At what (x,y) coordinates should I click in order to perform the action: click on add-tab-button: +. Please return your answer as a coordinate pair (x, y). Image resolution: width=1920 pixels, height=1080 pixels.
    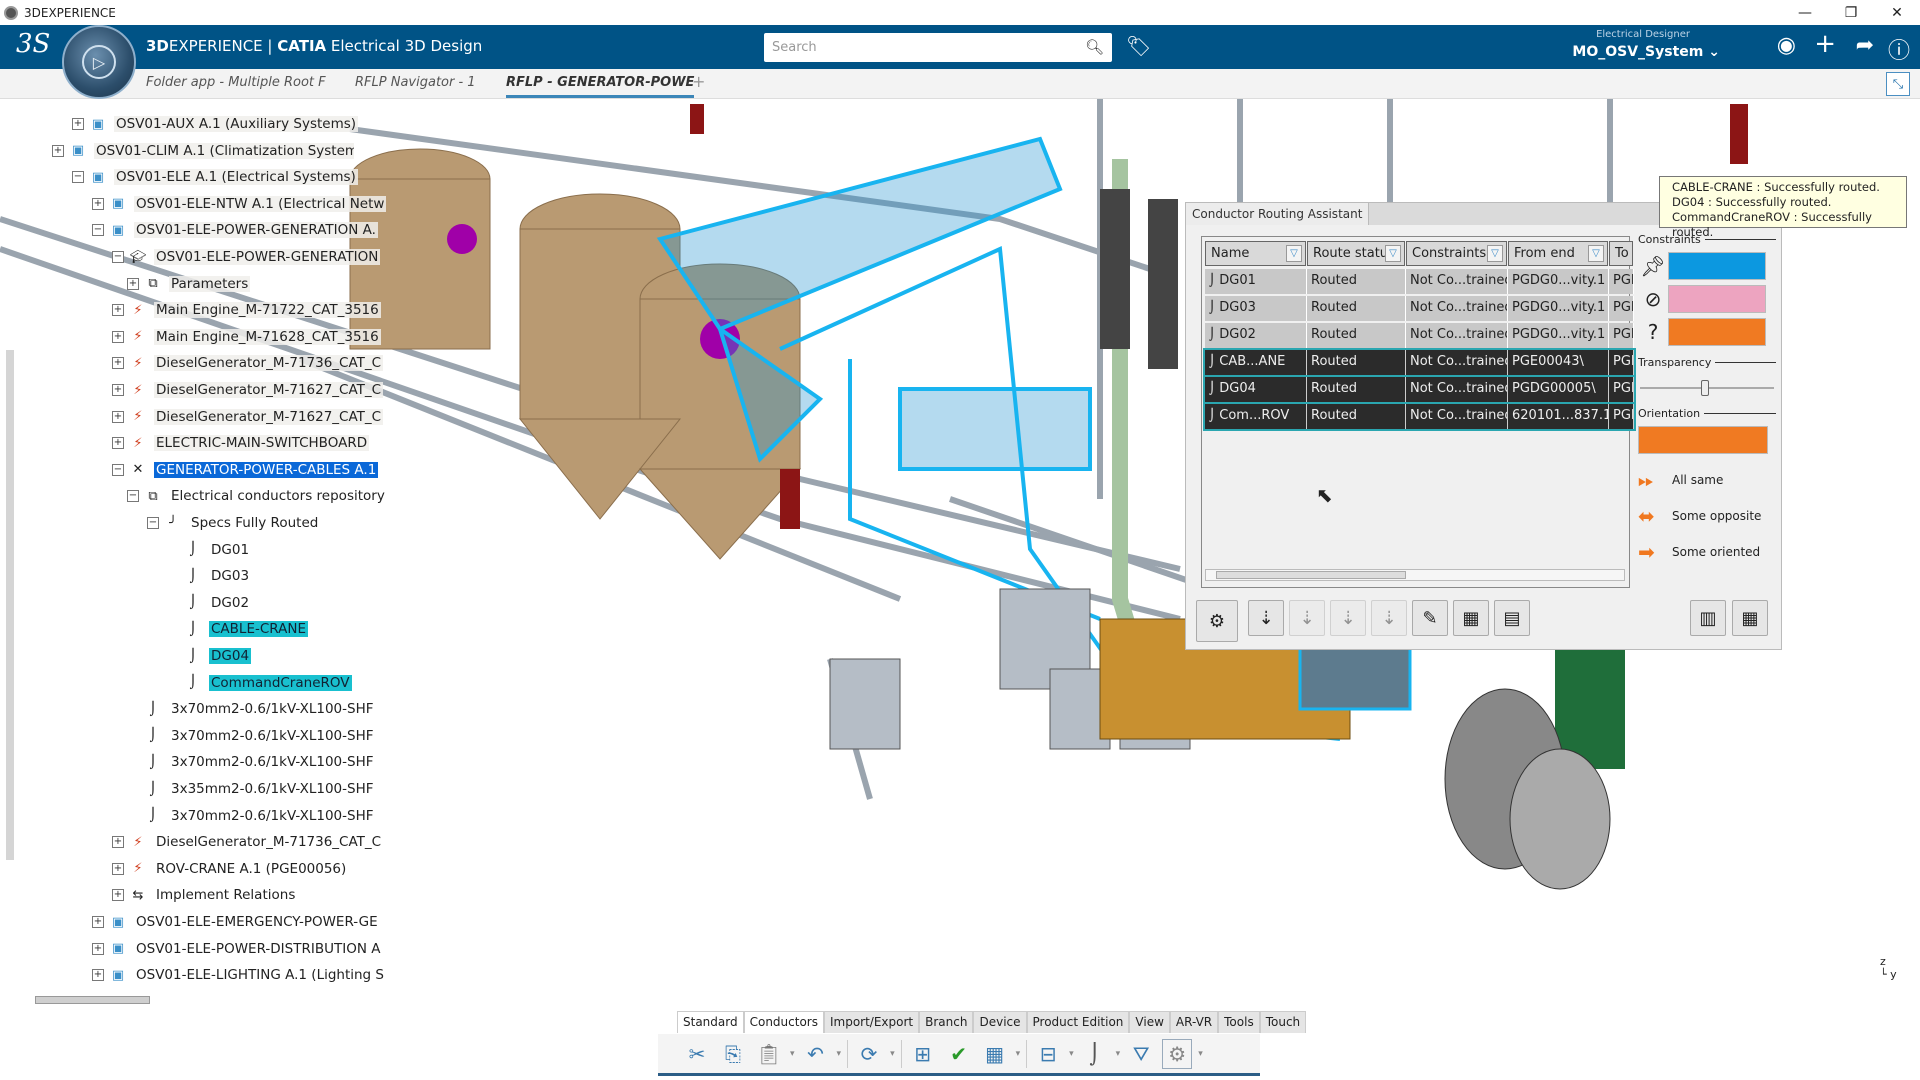
    Looking at the image, I should click on (698, 81).